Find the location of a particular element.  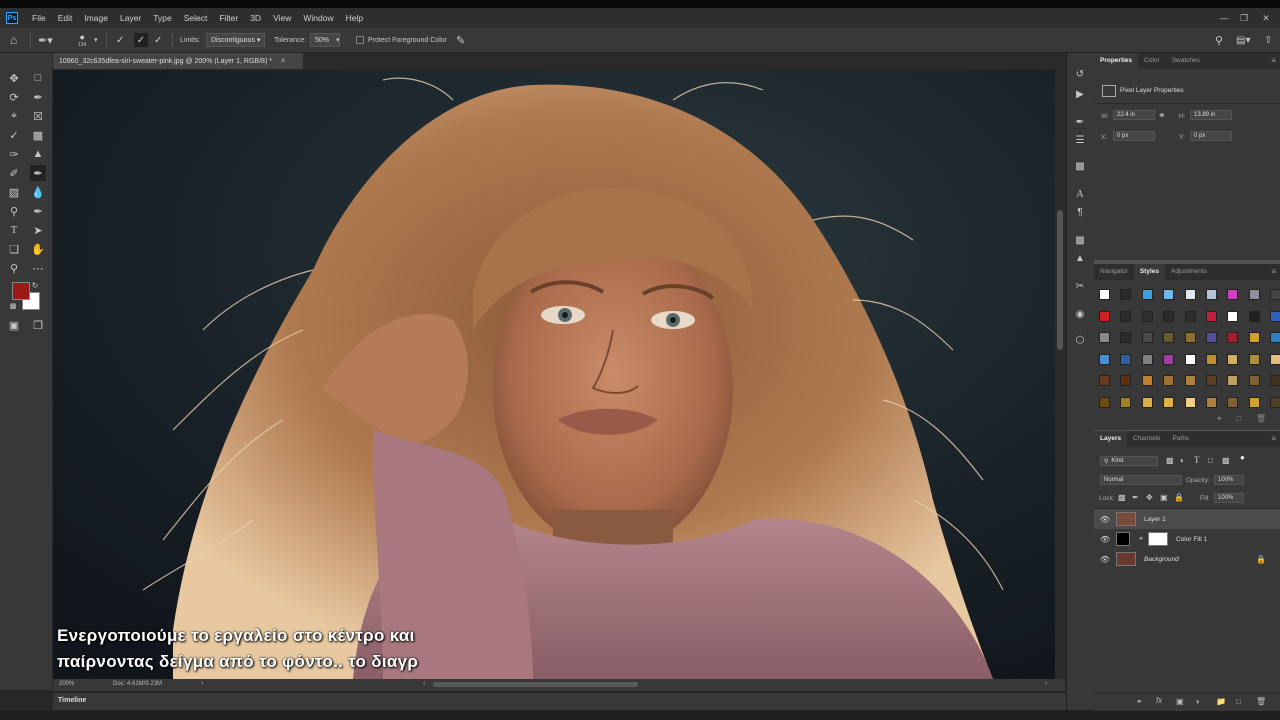

chain-link-icon: ⚭ is located at coordinates (1141, 539).